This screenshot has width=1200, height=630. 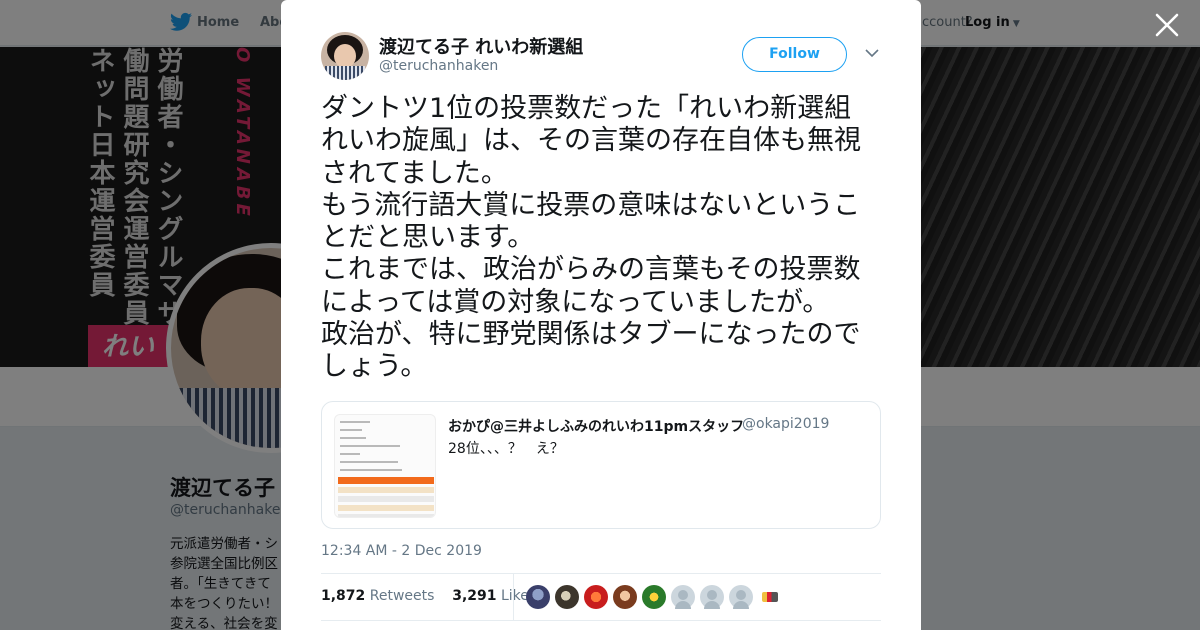 I want to click on tweet-stats: 1,872 Retweets 3,291 Likes, so click(x=428, y=596).